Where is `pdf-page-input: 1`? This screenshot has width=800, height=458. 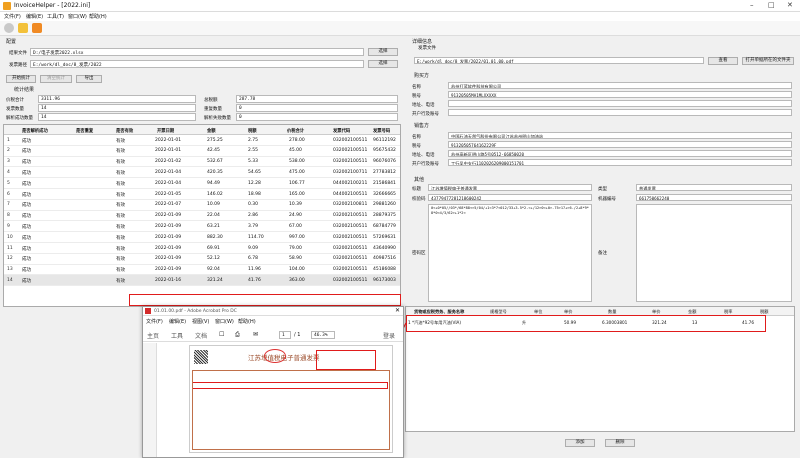
pdf-page-input: 1 is located at coordinates (285, 335).